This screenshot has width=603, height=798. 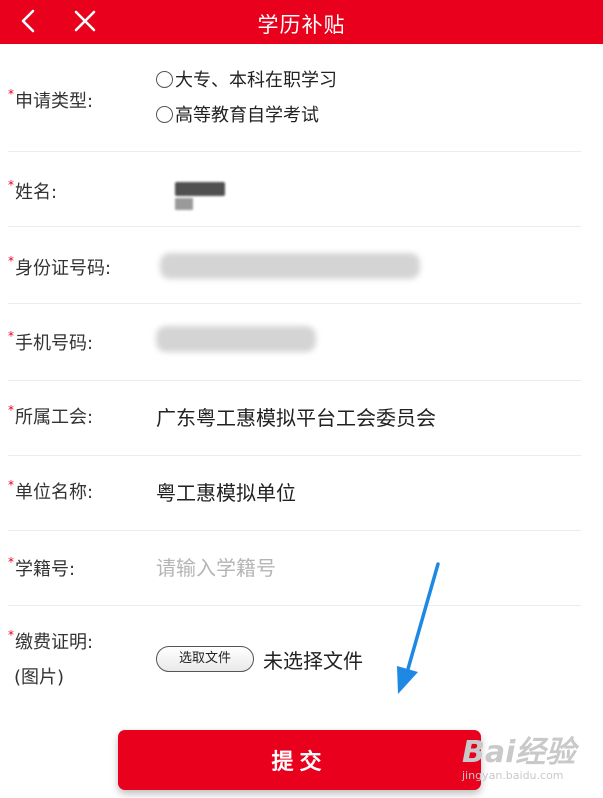 I want to click on union-label: *所属工会:, so click(x=50, y=416).